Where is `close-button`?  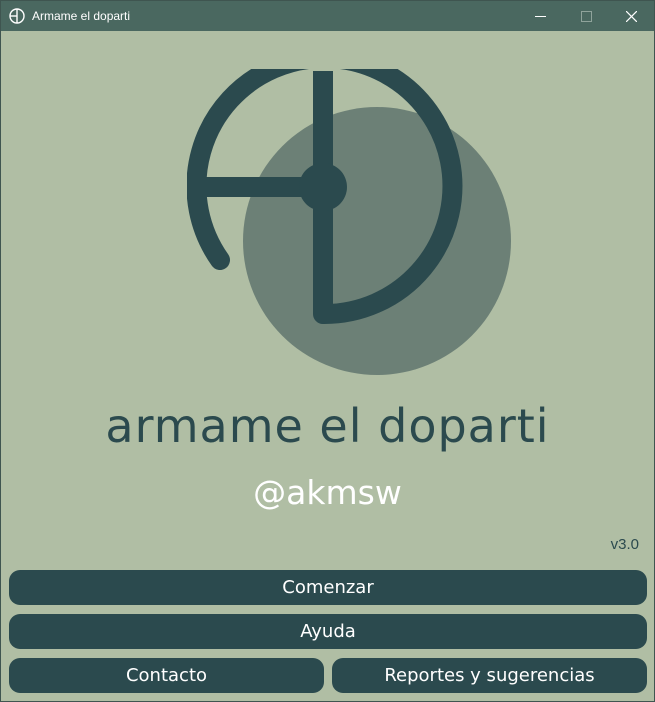
close-button is located at coordinates (631, 16).